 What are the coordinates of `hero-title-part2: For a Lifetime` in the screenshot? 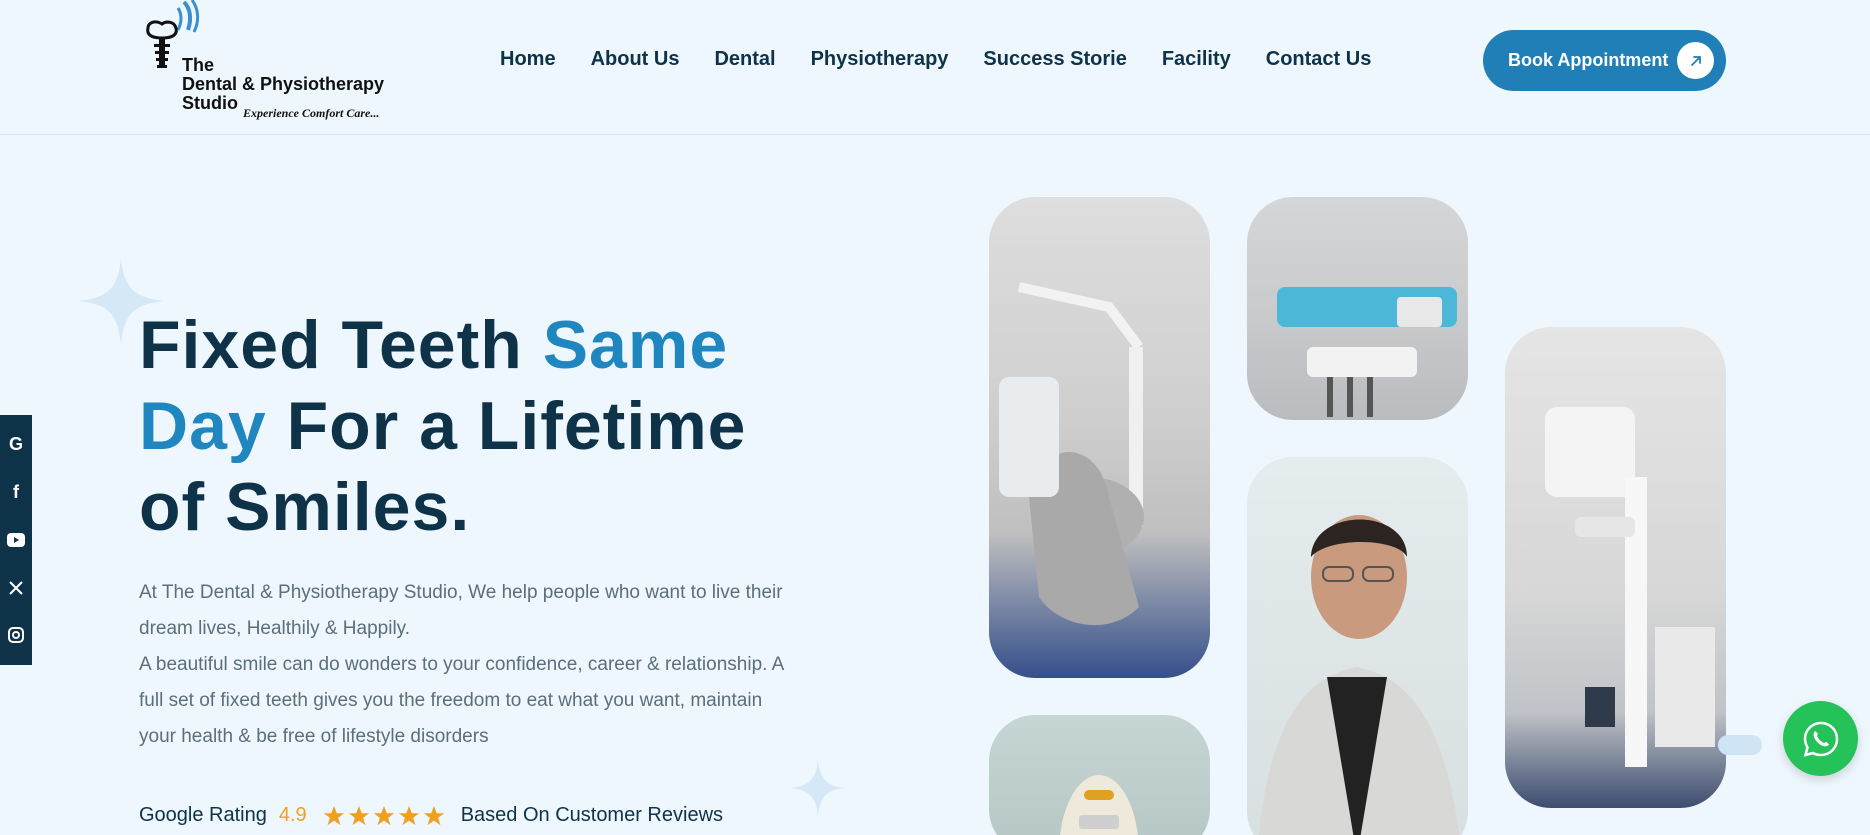 It's located at (506, 426).